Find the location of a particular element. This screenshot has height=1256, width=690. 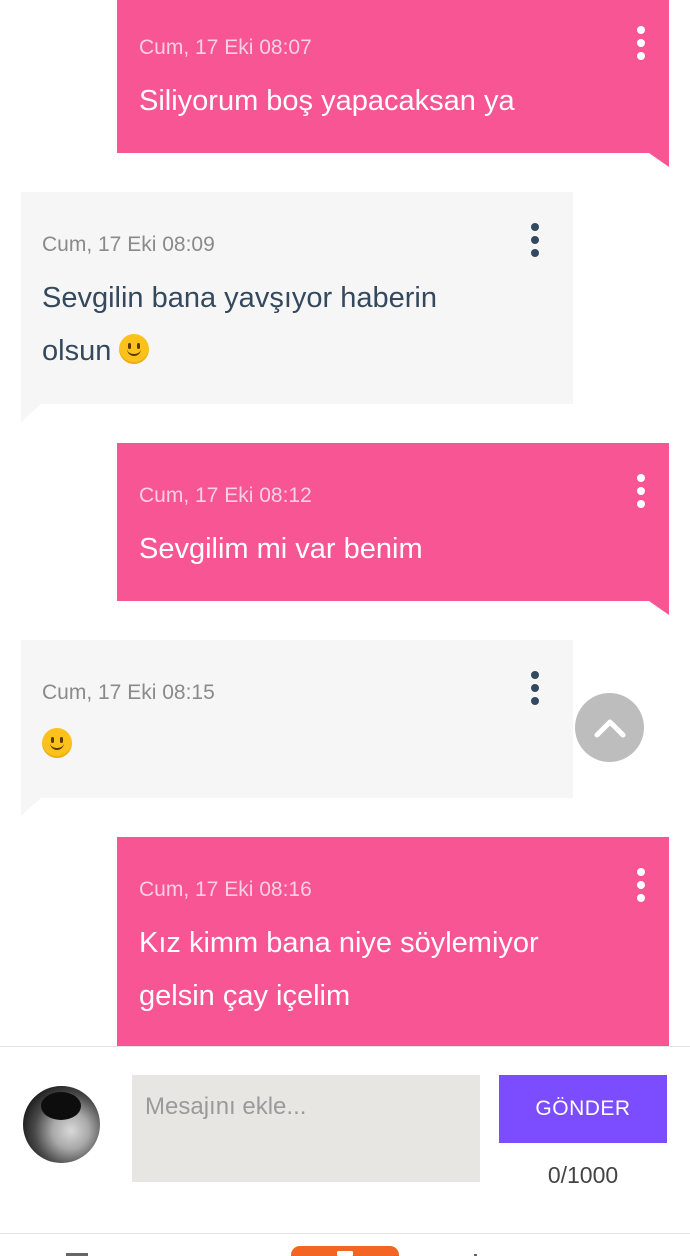

message-timestamp: Cum, 17 Eki 08:07 is located at coordinates (225, 47).